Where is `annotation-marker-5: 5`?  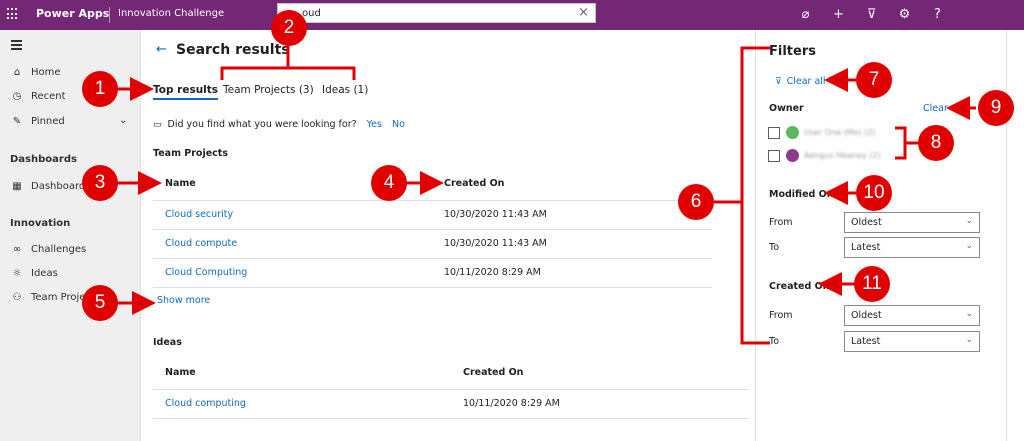 annotation-marker-5: 5 is located at coordinates (100, 303).